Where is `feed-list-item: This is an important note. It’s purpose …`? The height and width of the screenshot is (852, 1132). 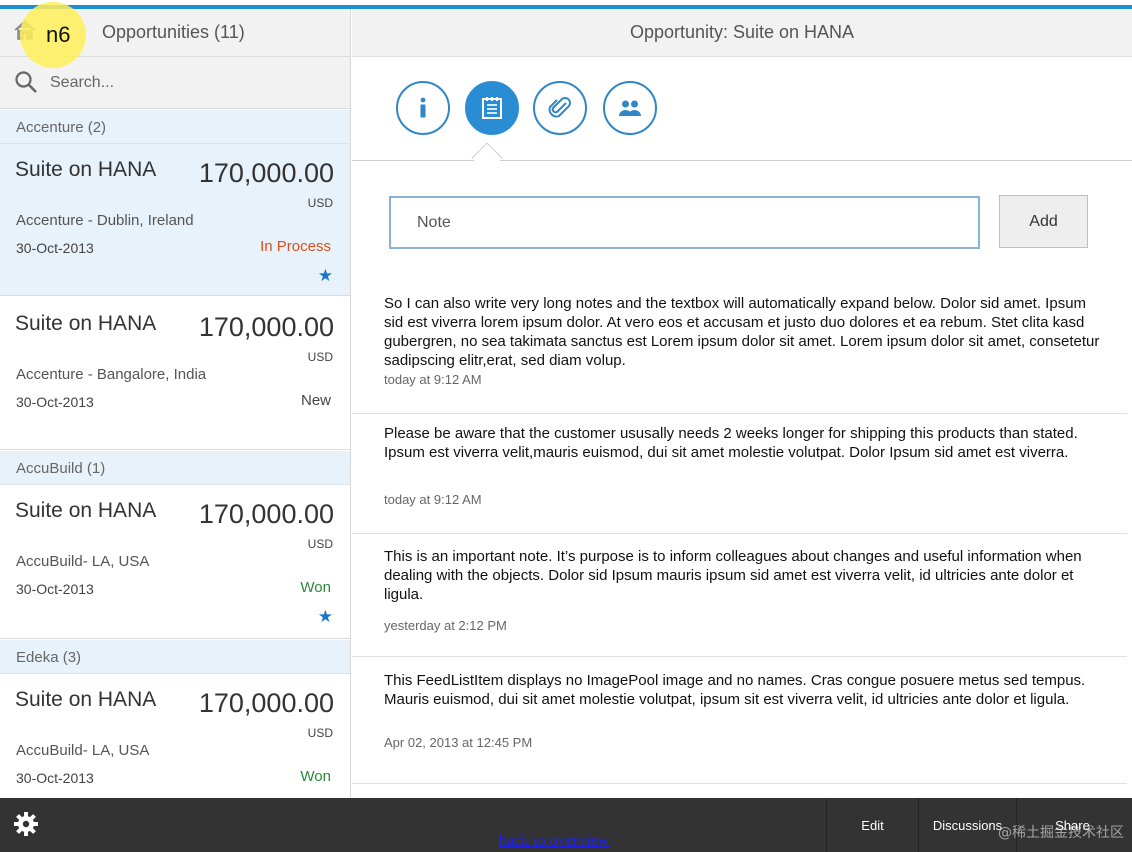 feed-list-item: This is an important note. It’s purpose … is located at coordinates (739, 595).